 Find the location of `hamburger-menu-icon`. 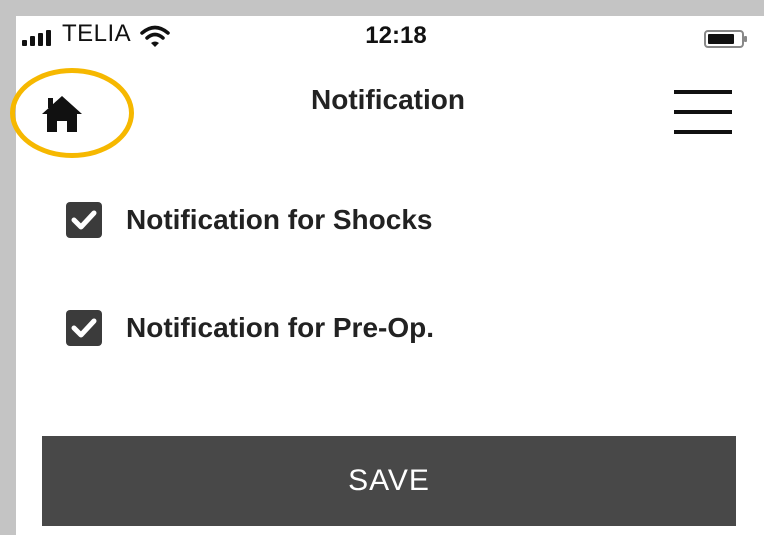

hamburger-menu-icon is located at coordinates (703, 113).